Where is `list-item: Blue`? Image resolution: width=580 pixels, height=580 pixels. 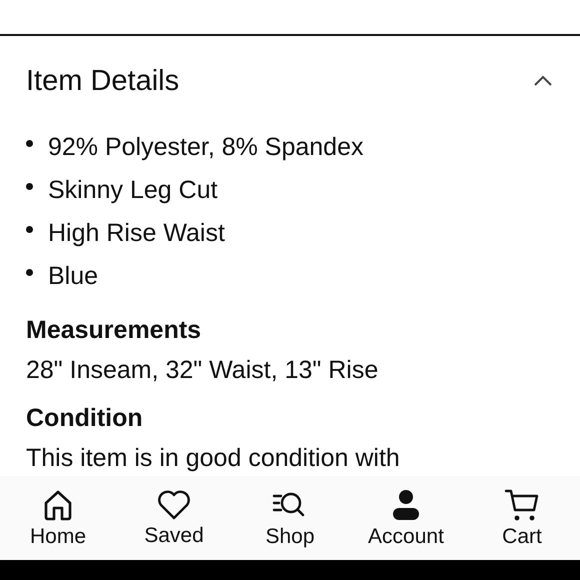 list-item: Blue is located at coordinates (73, 276).